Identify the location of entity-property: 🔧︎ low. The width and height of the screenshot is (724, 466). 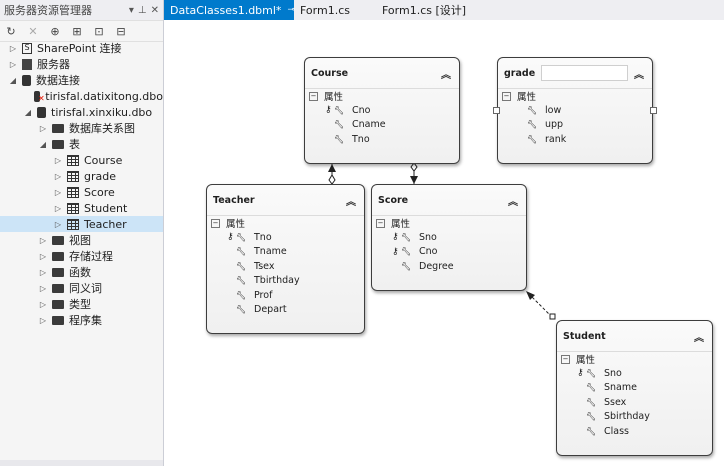
(575, 110).